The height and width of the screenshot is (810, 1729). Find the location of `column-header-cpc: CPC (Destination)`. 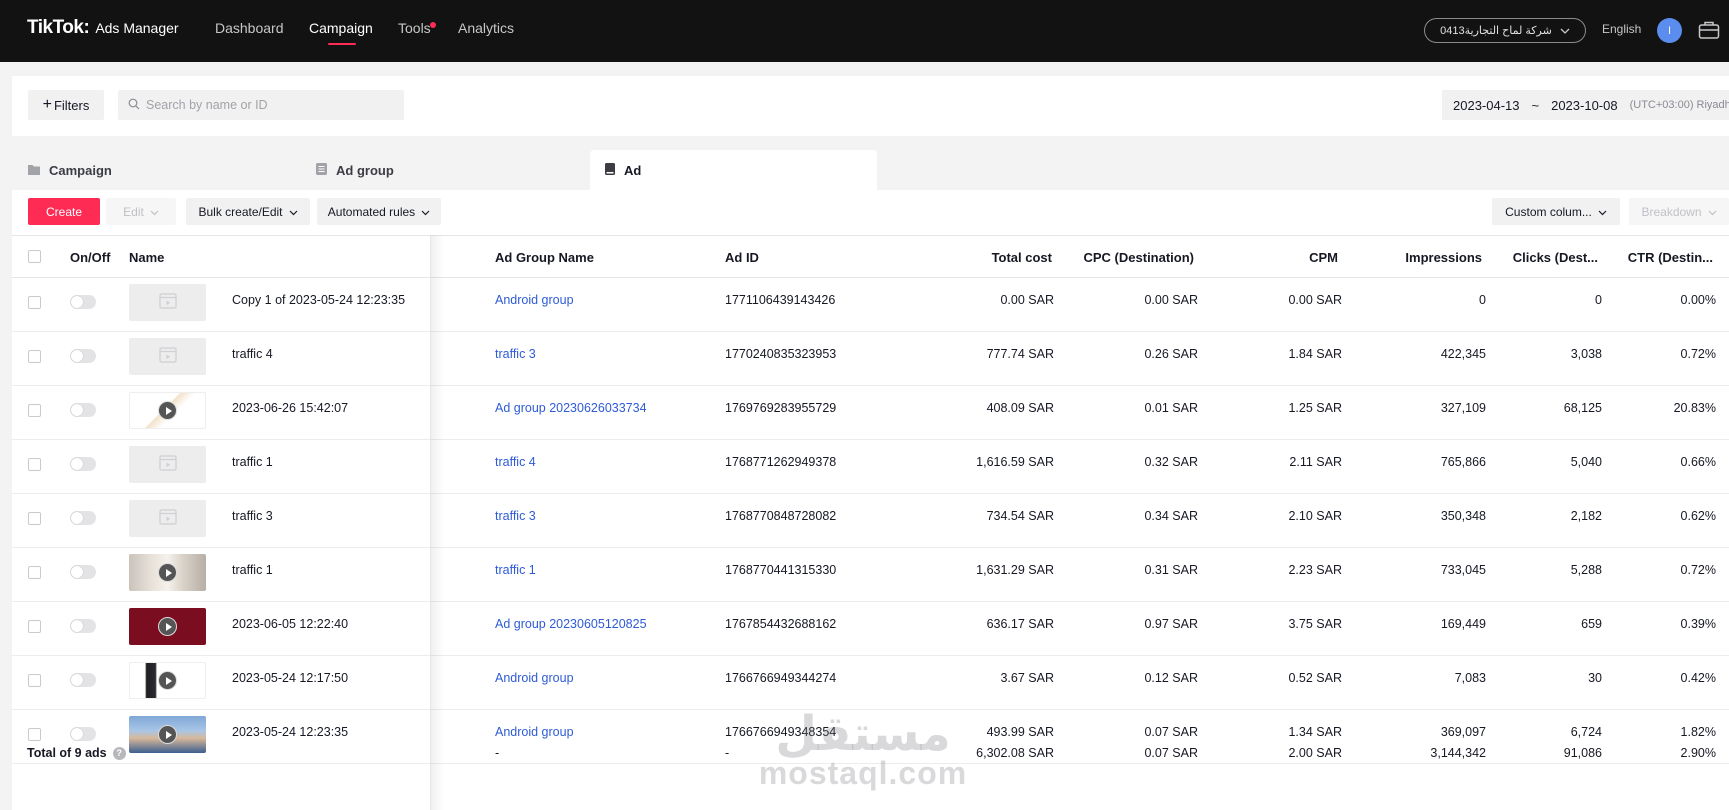

column-header-cpc: CPC (Destination) is located at coordinates (1139, 257).